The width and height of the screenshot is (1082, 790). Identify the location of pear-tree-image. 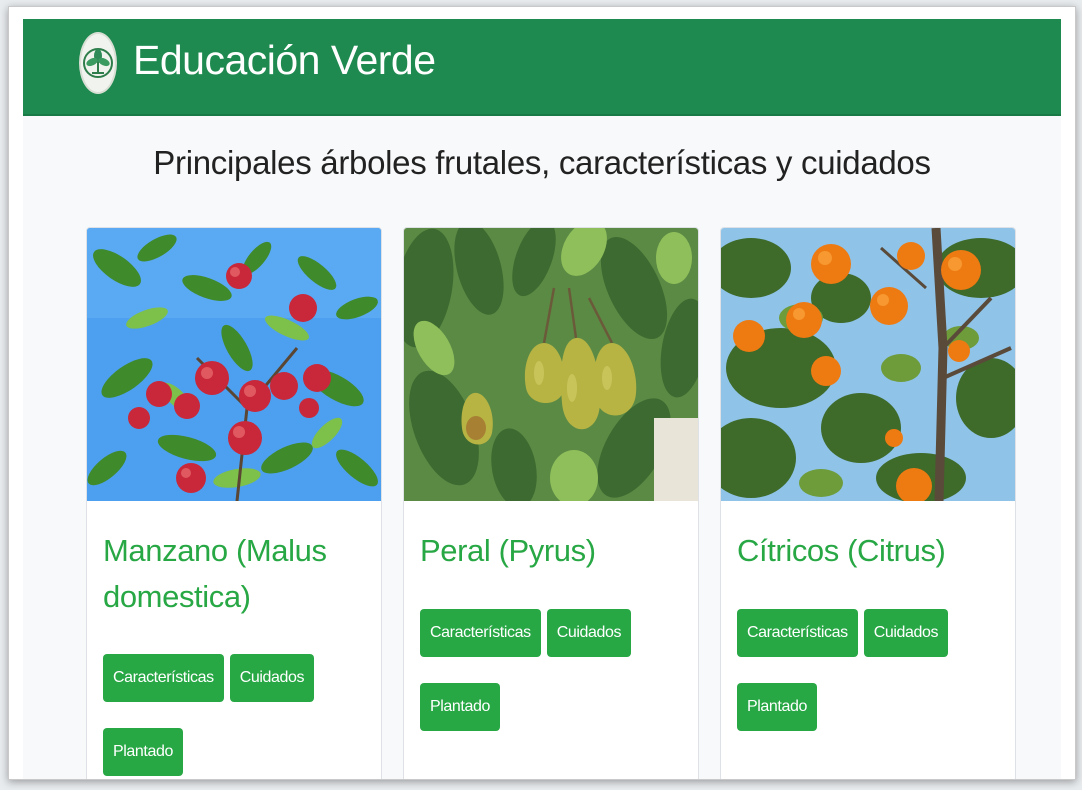
(551, 364).